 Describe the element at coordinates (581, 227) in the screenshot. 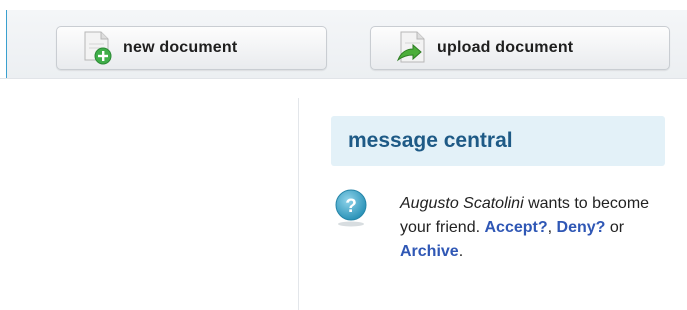

I see `deny-link: Deny?` at that location.